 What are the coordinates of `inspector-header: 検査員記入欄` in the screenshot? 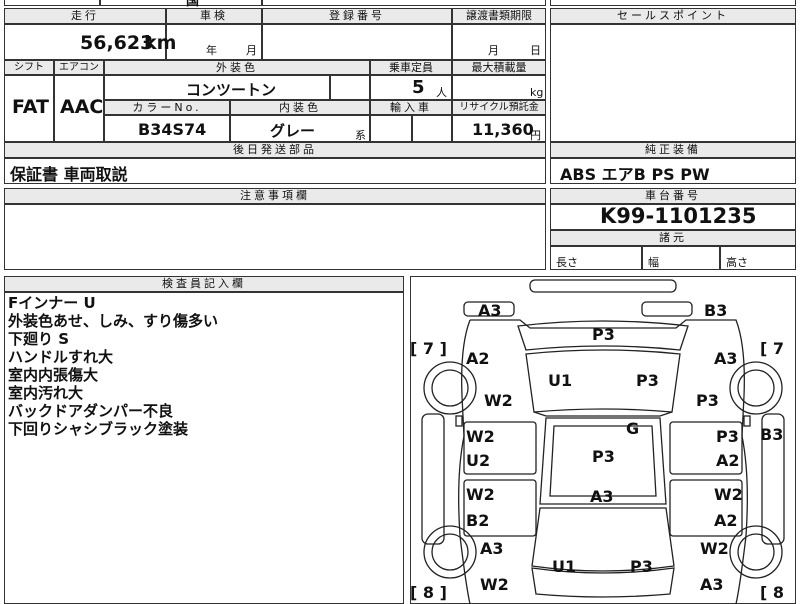 It's located at (204, 284).